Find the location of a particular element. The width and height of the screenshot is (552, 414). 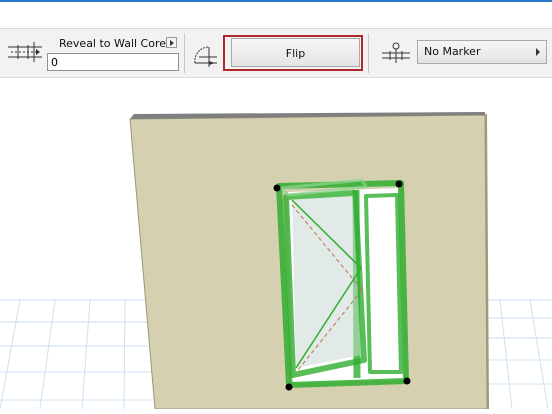

marker-dropdown-value: No Marker is located at coordinates (452, 51).